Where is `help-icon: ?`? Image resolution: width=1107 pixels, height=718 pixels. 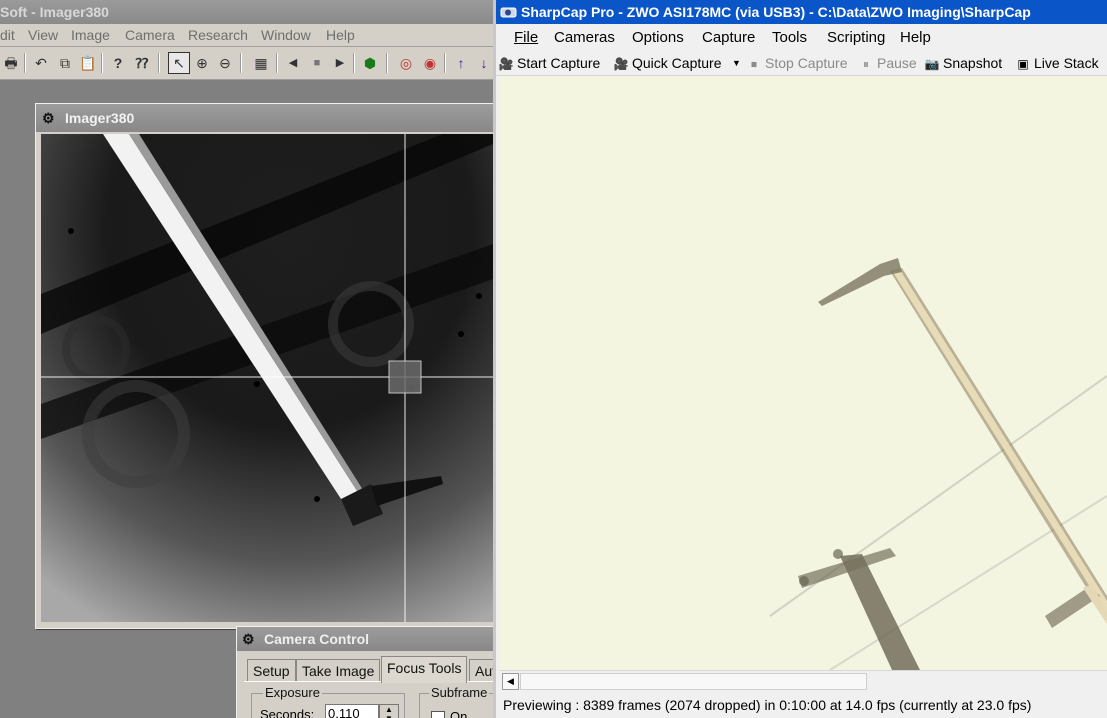
help-icon: ? is located at coordinates (118, 63).